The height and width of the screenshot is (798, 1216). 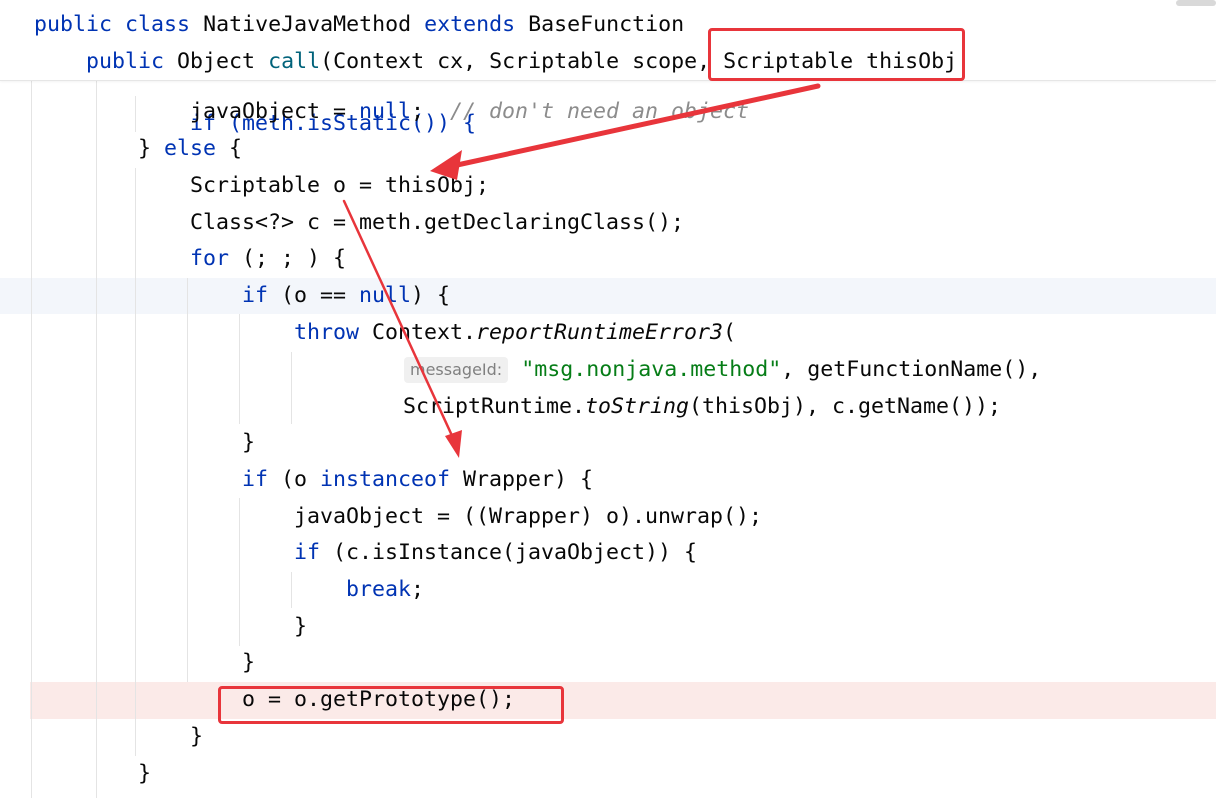 I want to click on code-line: Class<?> c = meth.getDeclaringClass();, so click(x=437, y=223).